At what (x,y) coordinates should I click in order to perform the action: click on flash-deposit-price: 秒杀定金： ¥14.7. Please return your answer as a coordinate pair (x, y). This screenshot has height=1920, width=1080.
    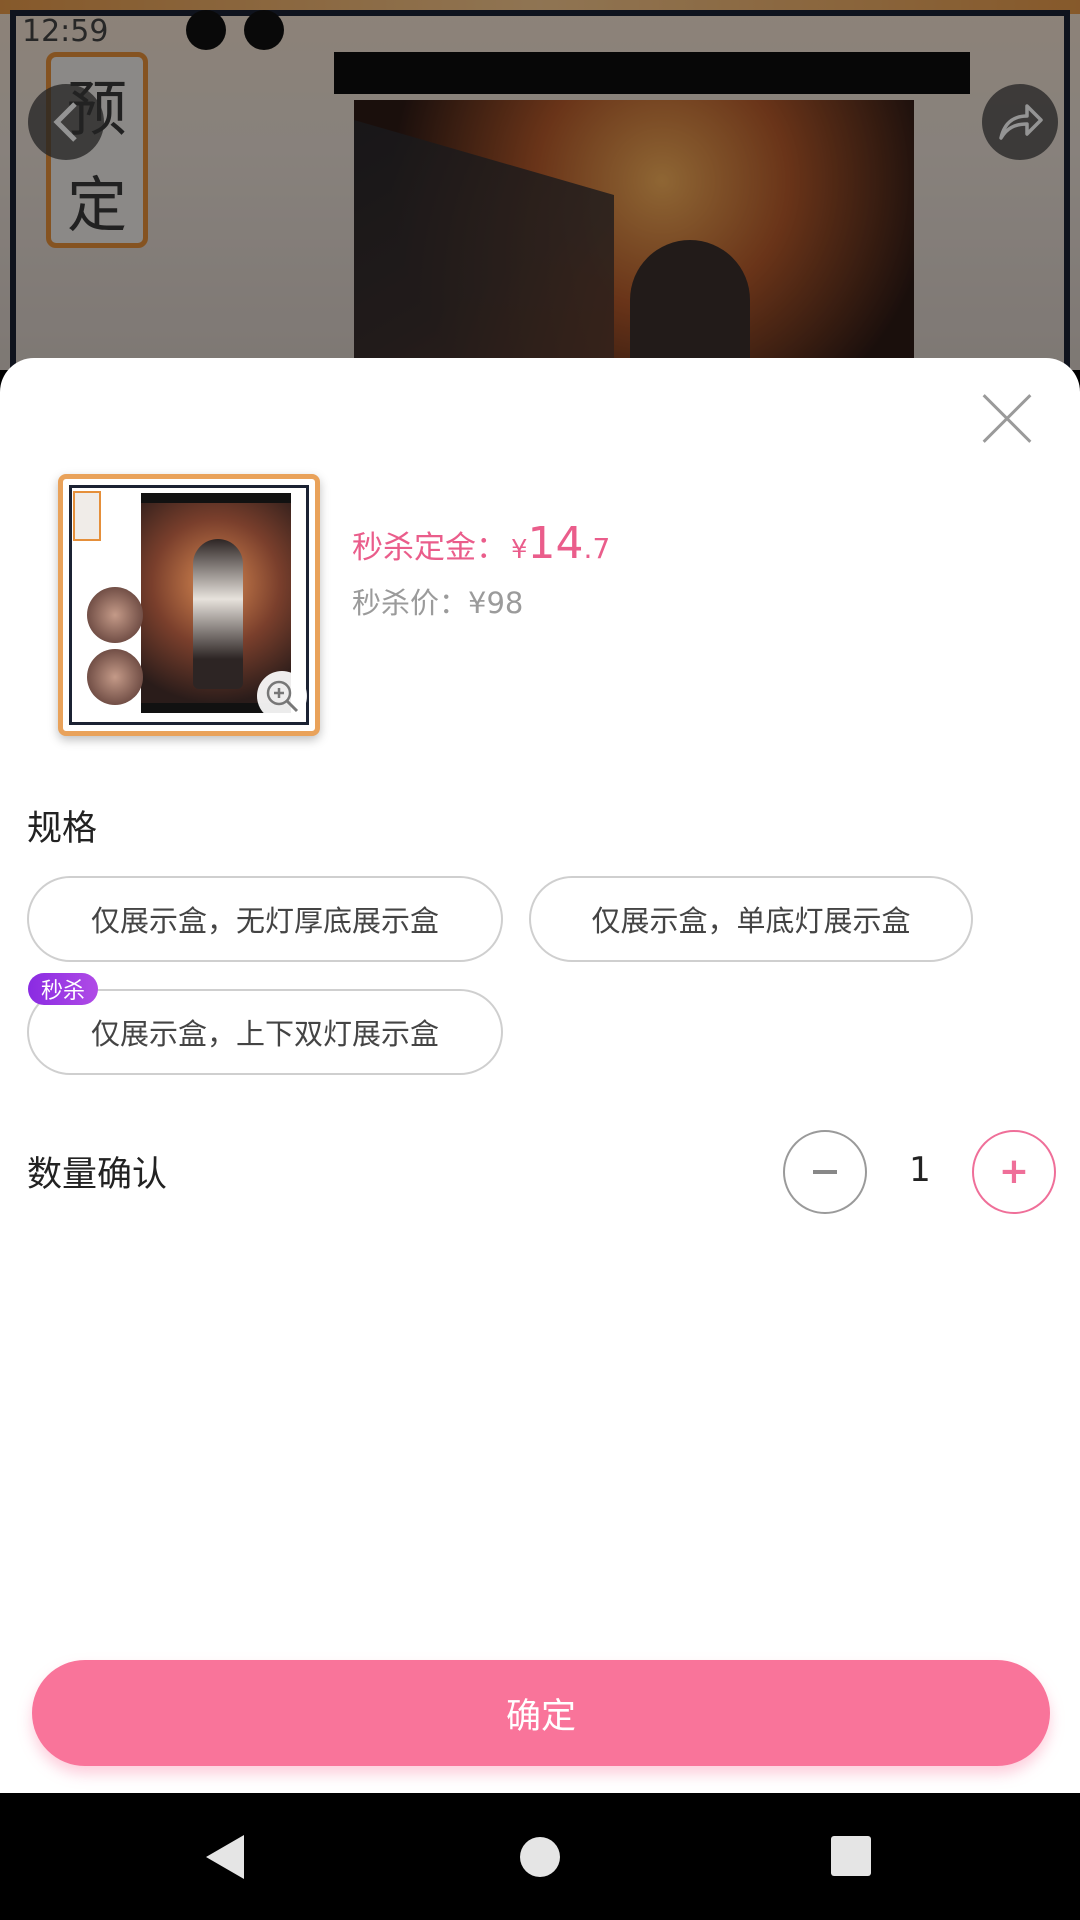
    Looking at the image, I should click on (481, 543).